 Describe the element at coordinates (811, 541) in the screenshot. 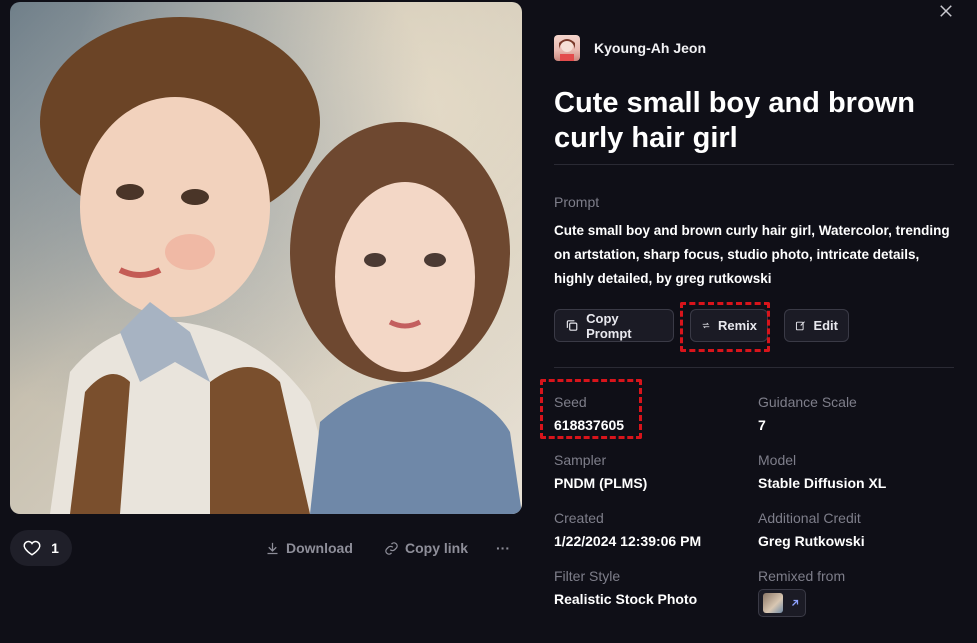

I see `credit-value: Greg Rutkowski` at that location.